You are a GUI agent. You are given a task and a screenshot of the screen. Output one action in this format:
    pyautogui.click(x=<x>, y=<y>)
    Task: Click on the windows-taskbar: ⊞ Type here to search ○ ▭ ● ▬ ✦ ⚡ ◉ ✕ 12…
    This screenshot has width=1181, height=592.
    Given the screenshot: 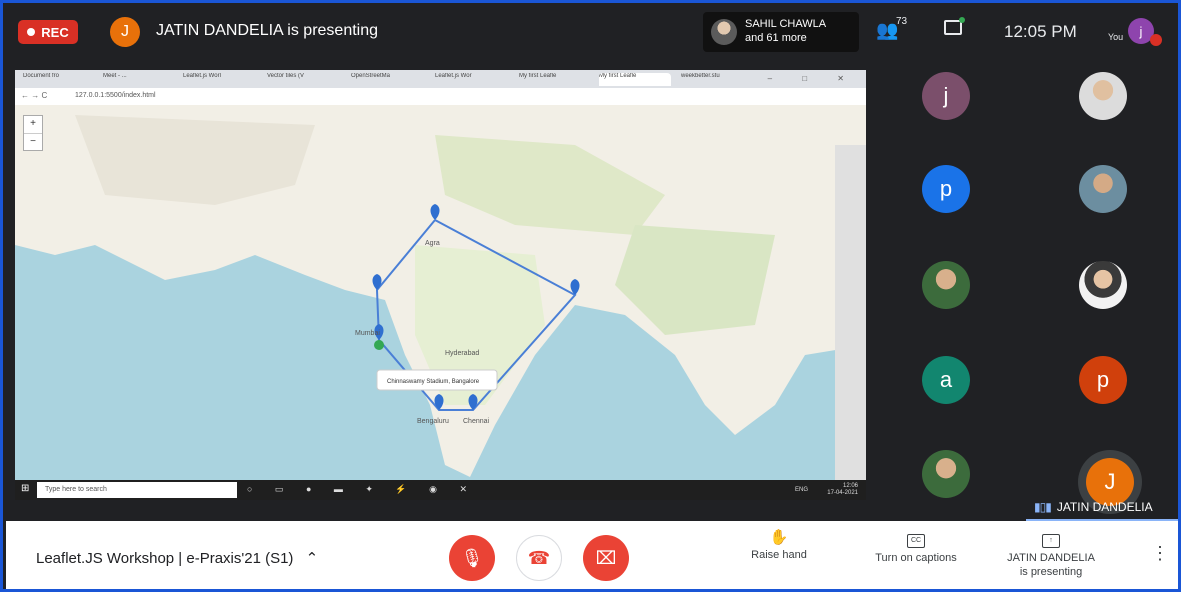 What is the action you would take?
    pyautogui.click(x=440, y=490)
    